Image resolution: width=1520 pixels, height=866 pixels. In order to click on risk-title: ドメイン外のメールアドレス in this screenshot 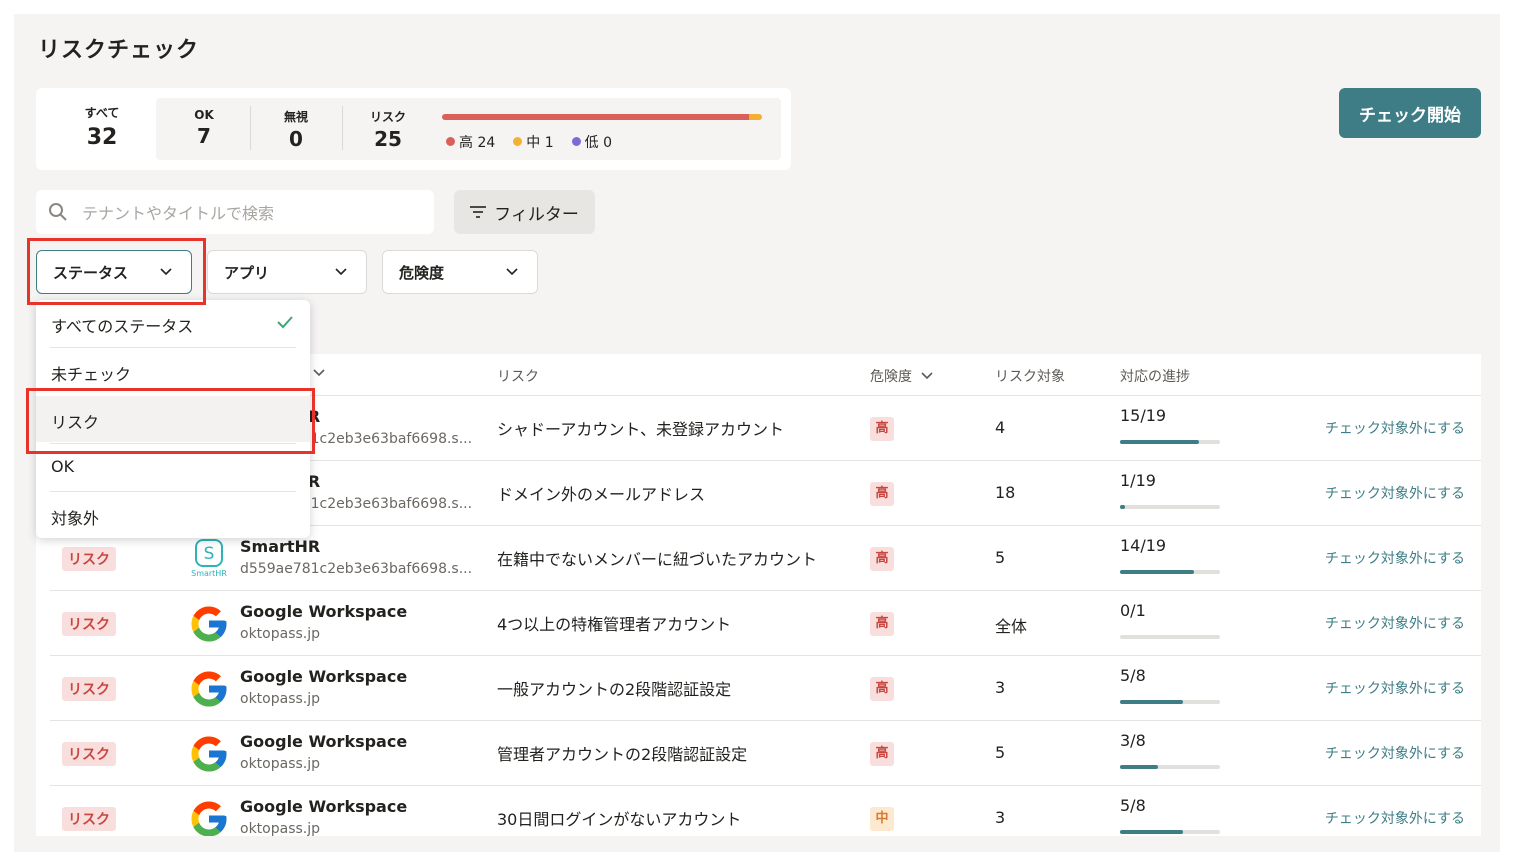, I will do `click(601, 493)`.